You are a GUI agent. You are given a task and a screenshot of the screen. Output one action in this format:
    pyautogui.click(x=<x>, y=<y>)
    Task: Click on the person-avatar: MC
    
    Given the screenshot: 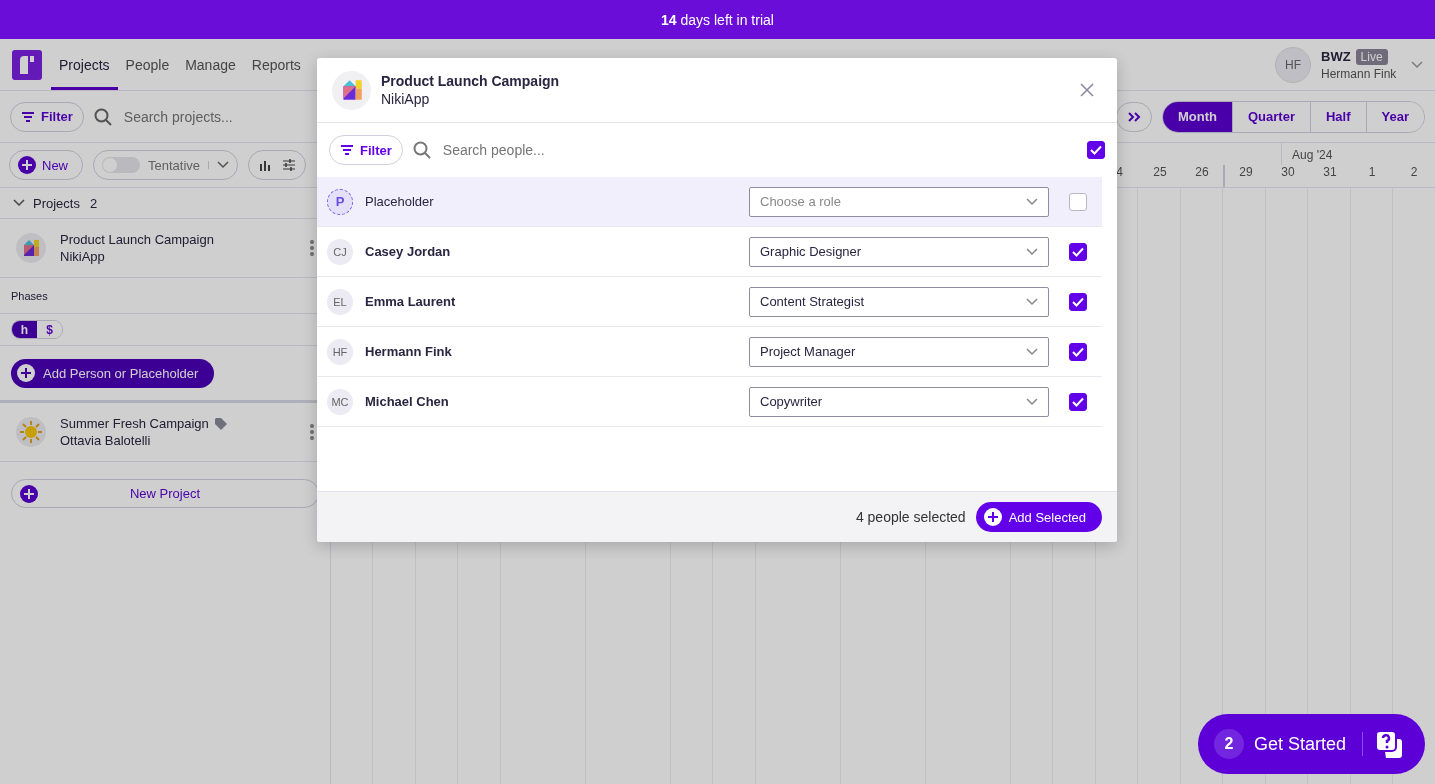 What is the action you would take?
    pyautogui.click(x=340, y=401)
    